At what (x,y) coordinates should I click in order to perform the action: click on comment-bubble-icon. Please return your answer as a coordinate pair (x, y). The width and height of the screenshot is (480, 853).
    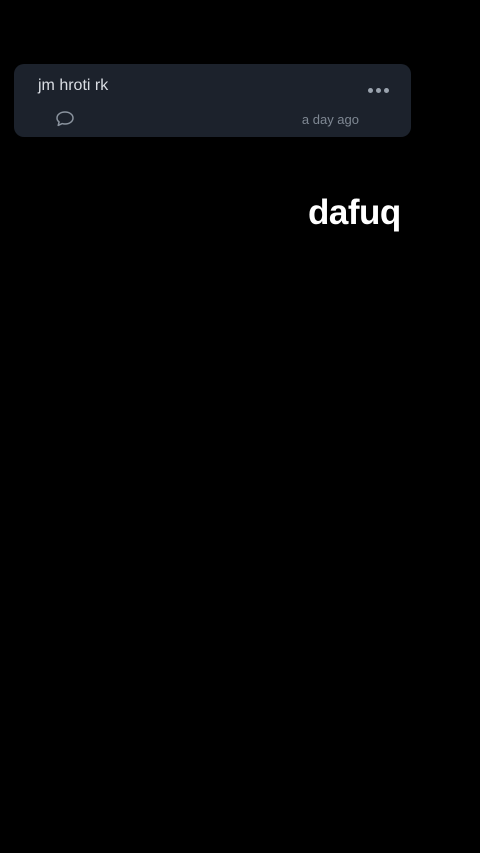
    Looking at the image, I should click on (65, 119).